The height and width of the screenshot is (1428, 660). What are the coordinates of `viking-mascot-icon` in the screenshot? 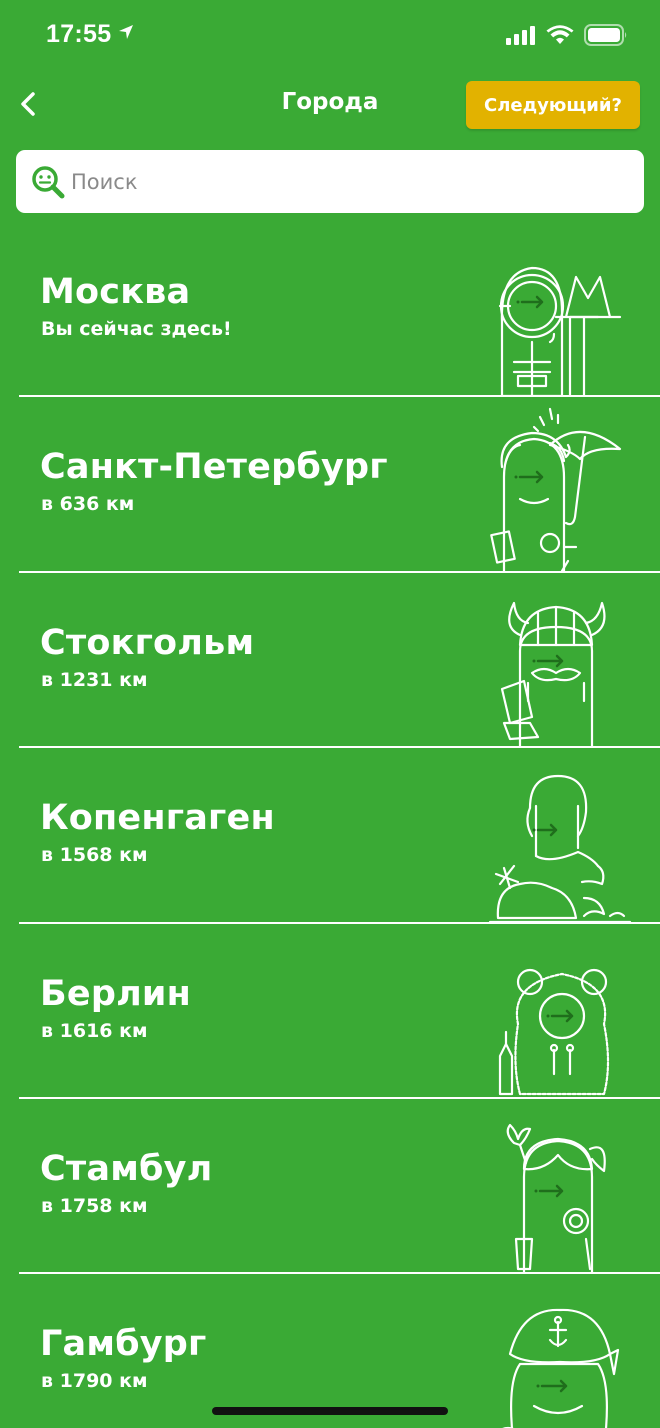 It's located at (560, 660).